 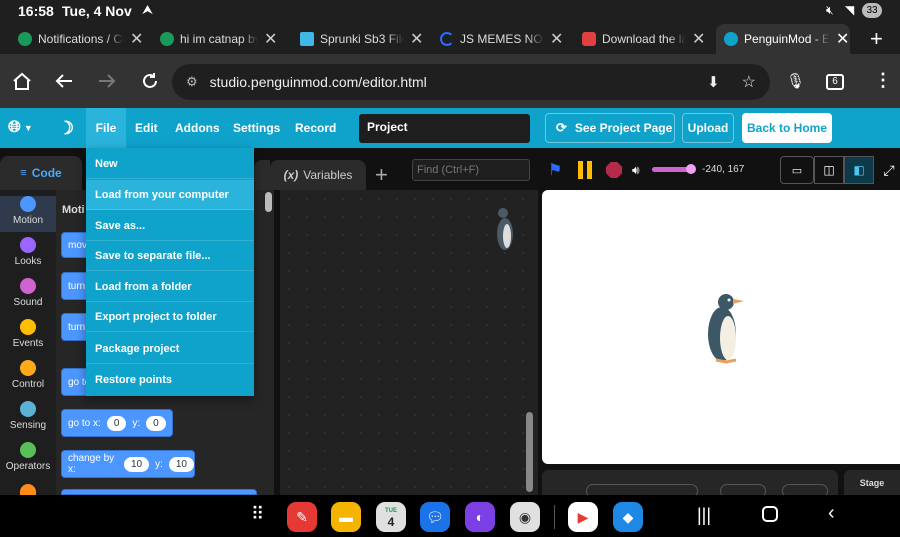 I want to click on menu-item-new: New, so click(x=170, y=164).